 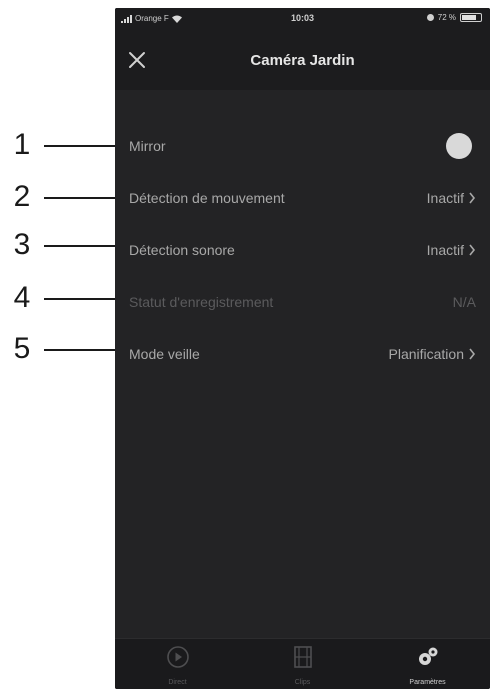 What do you see at coordinates (302, 682) in the screenshot?
I see `tab-label: Clips` at bounding box center [302, 682].